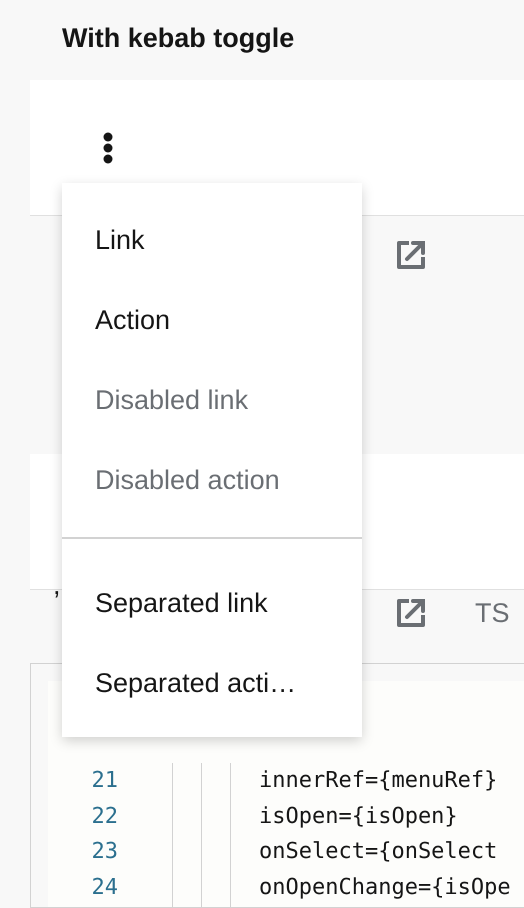 The height and width of the screenshot is (908, 524). Describe the element at coordinates (105, 852) in the screenshot. I see `line-number: 23` at that location.